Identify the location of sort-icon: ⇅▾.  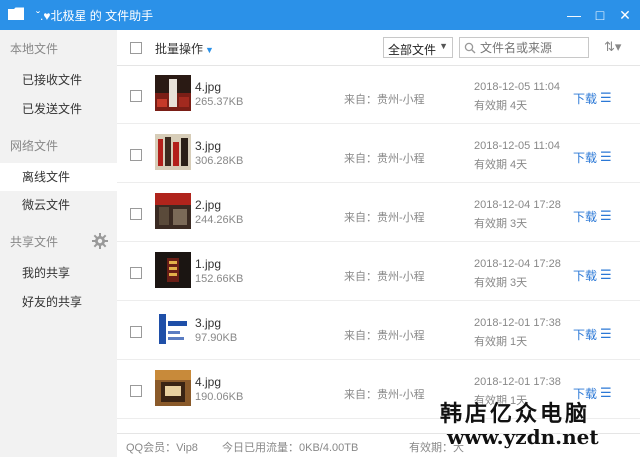
(612, 47).